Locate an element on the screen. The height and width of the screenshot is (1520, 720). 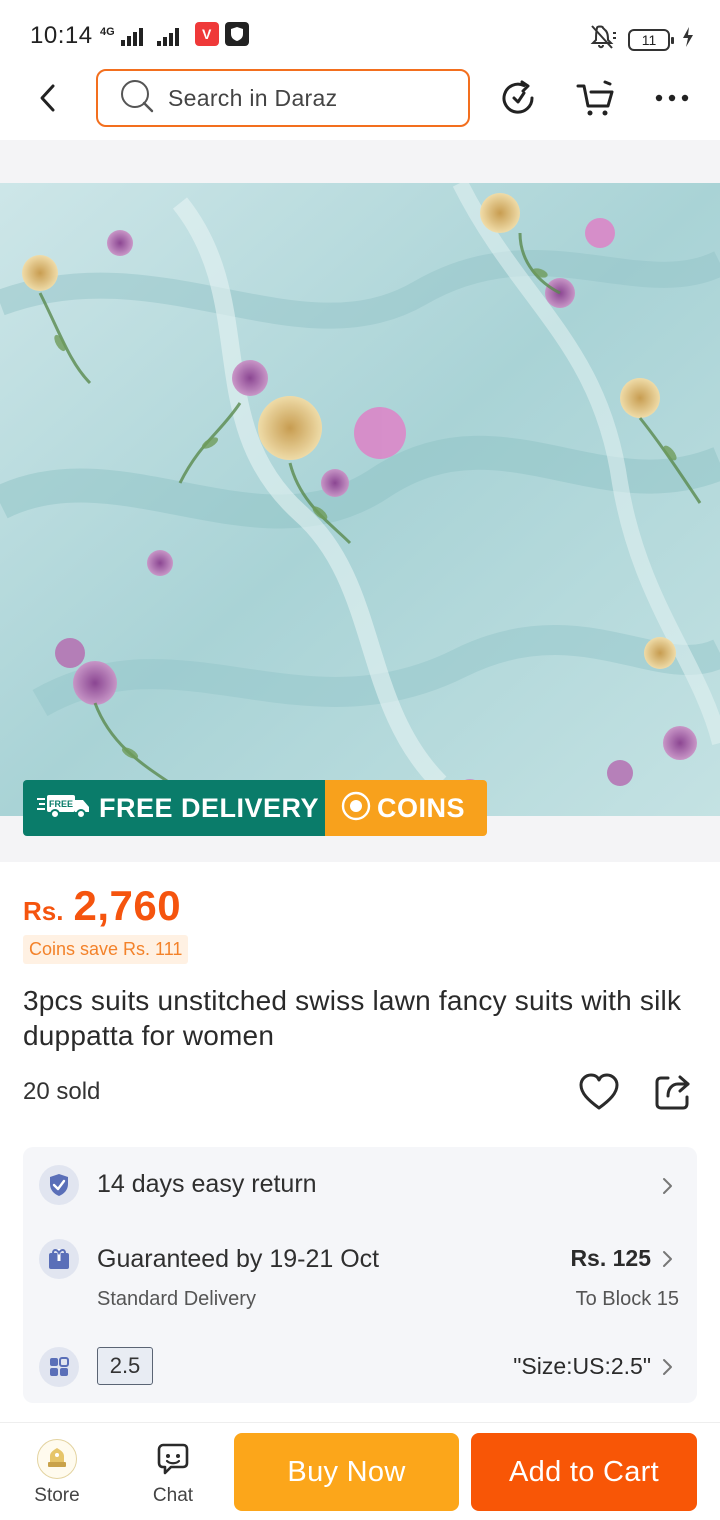
network-indicator: 4G V is located at coordinates (174, 34).